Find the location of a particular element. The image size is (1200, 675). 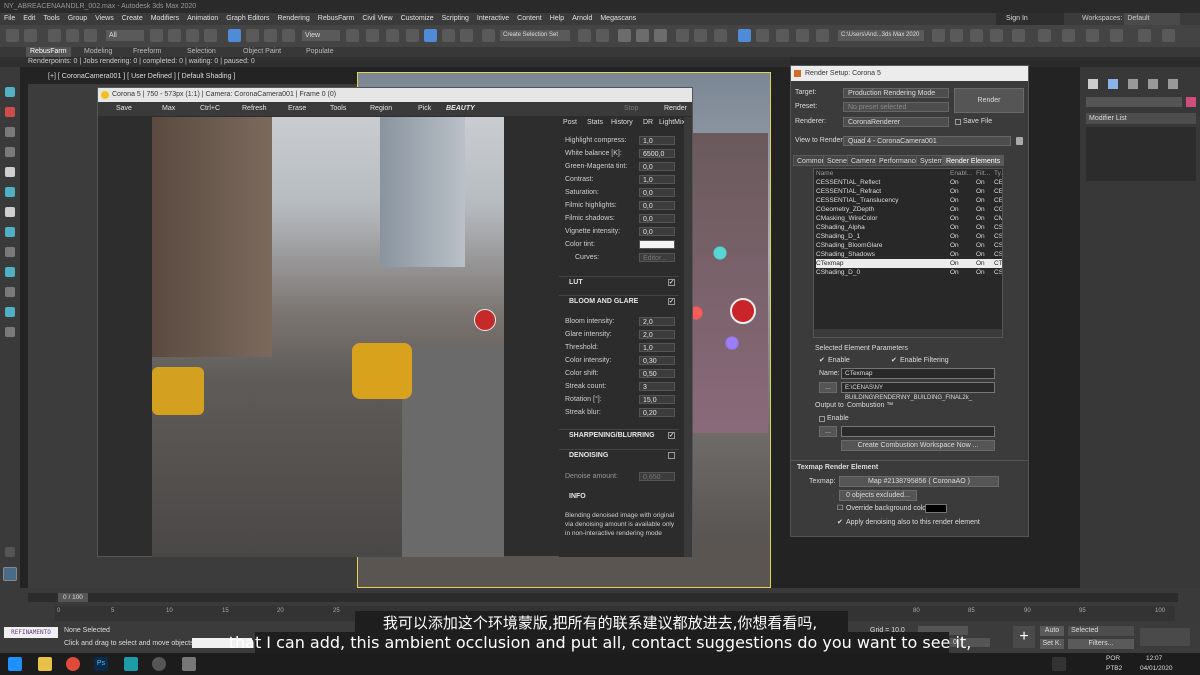

vfb-region-button: Region is located at coordinates (381, 109).